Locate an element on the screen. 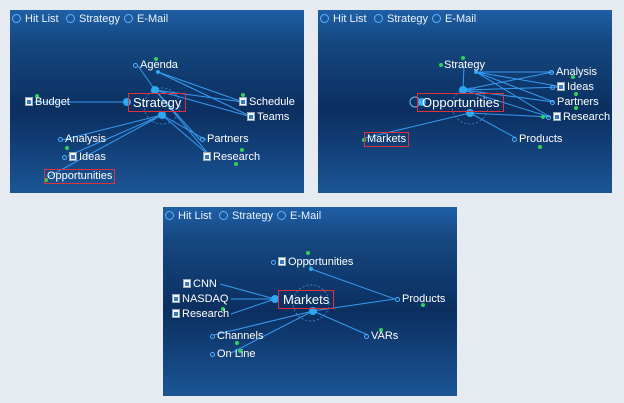  node-schedule: Schedule is located at coordinates (267, 102).